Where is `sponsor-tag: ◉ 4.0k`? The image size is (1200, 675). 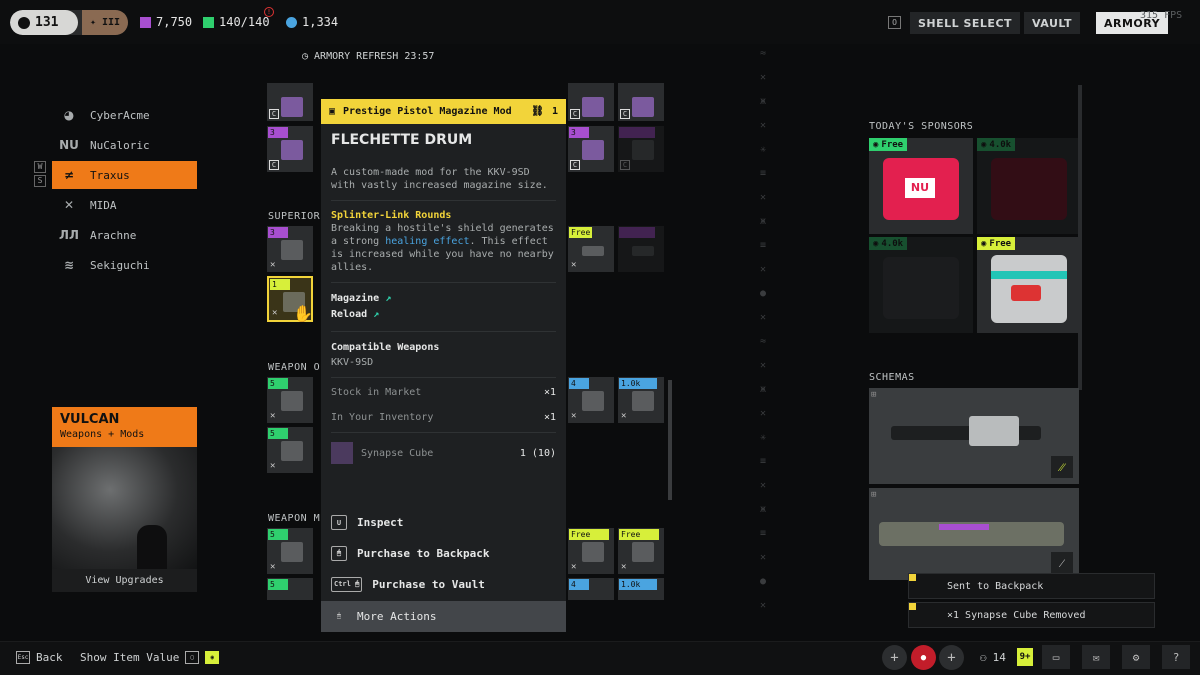 sponsor-tag: ◉ 4.0k is located at coordinates (996, 144).